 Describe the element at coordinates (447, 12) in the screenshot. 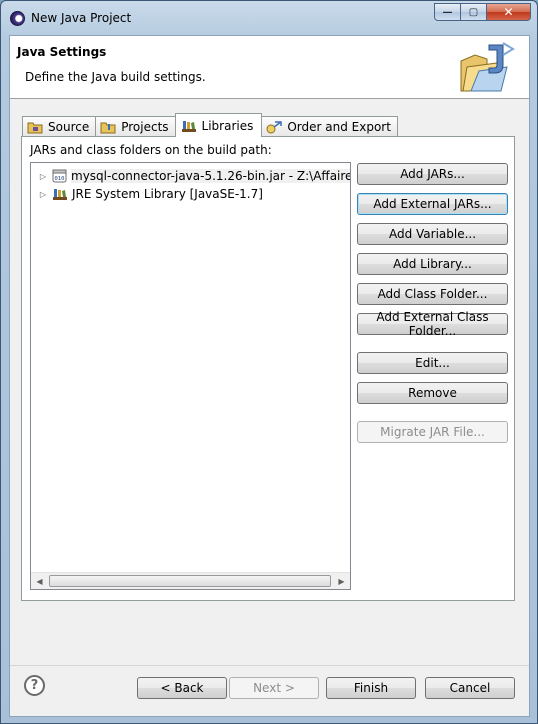

I see `minimize-button: —` at that location.